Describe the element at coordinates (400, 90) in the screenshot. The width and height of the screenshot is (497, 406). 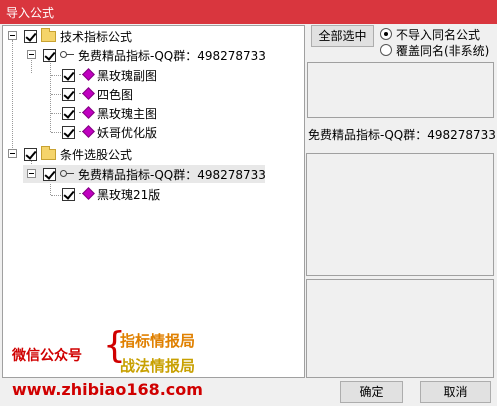
I see `options-panel` at that location.